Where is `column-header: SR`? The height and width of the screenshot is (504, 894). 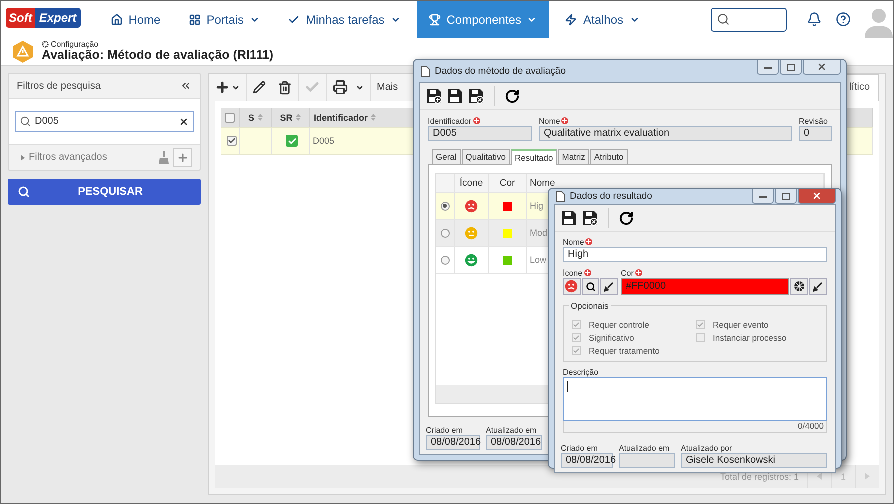
column-header: SR is located at coordinates (286, 117).